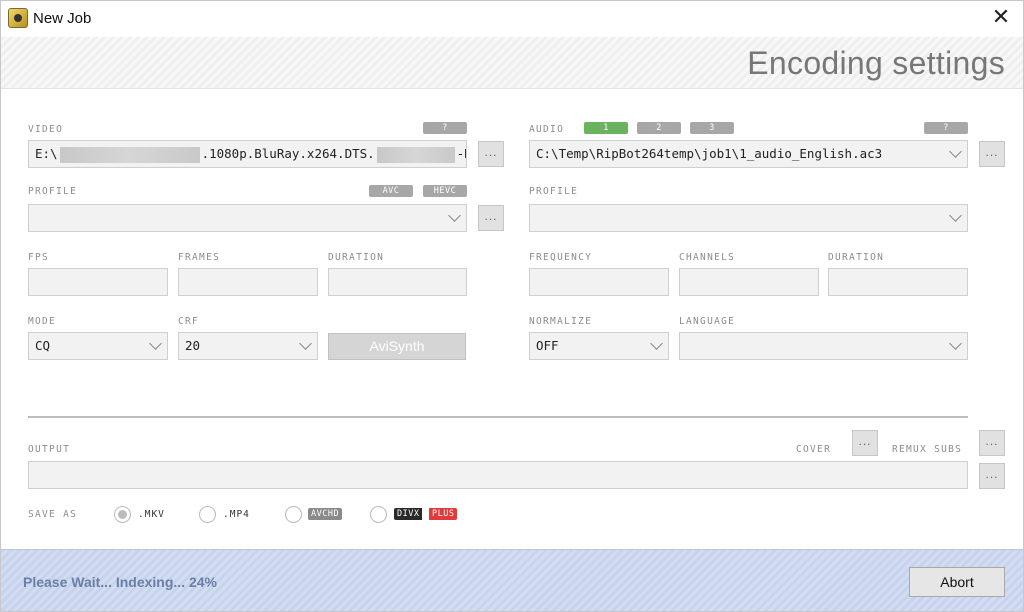 The height and width of the screenshot is (612, 1024). What do you see at coordinates (248, 346) in the screenshot?
I see `crf-select: 20` at bounding box center [248, 346].